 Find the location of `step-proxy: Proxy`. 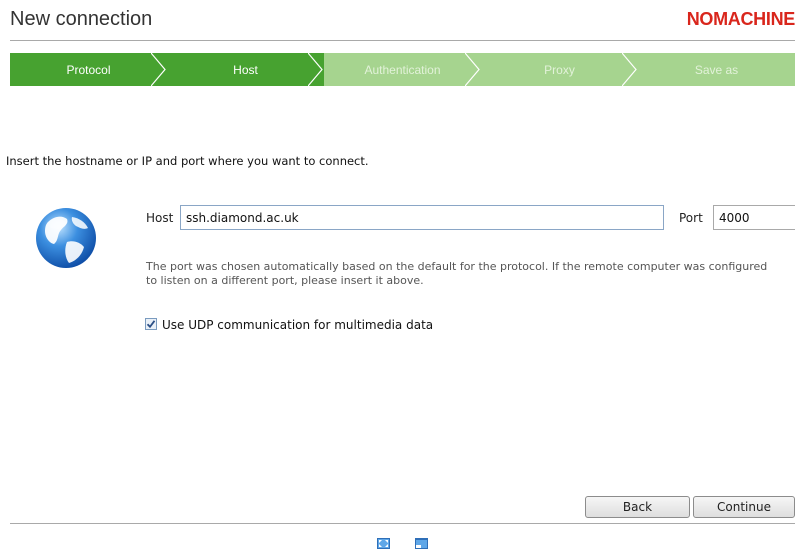

step-proxy: Proxy is located at coordinates (559, 69).